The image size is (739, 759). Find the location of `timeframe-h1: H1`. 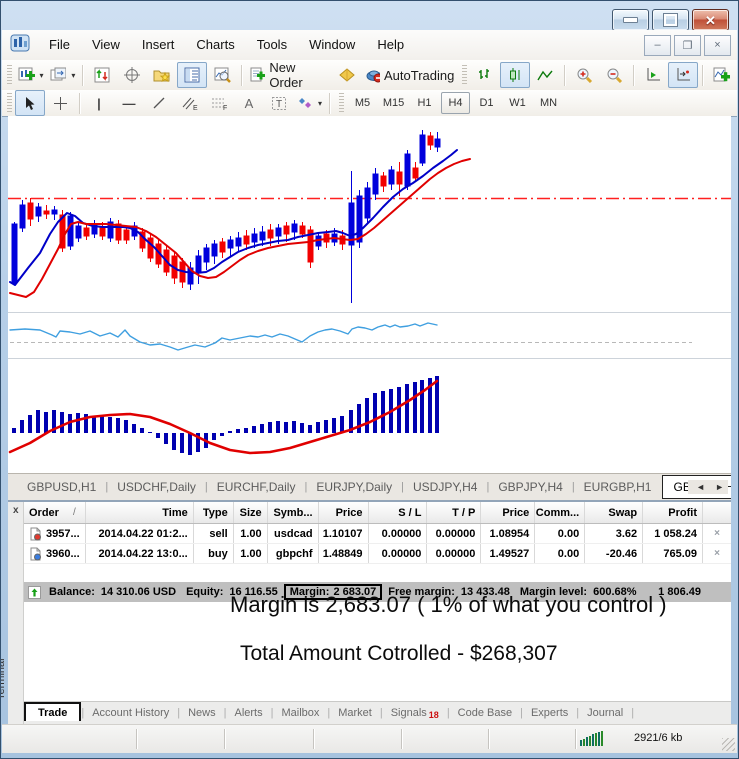

timeframe-h1: H1 is located at coordinates (424, 103).